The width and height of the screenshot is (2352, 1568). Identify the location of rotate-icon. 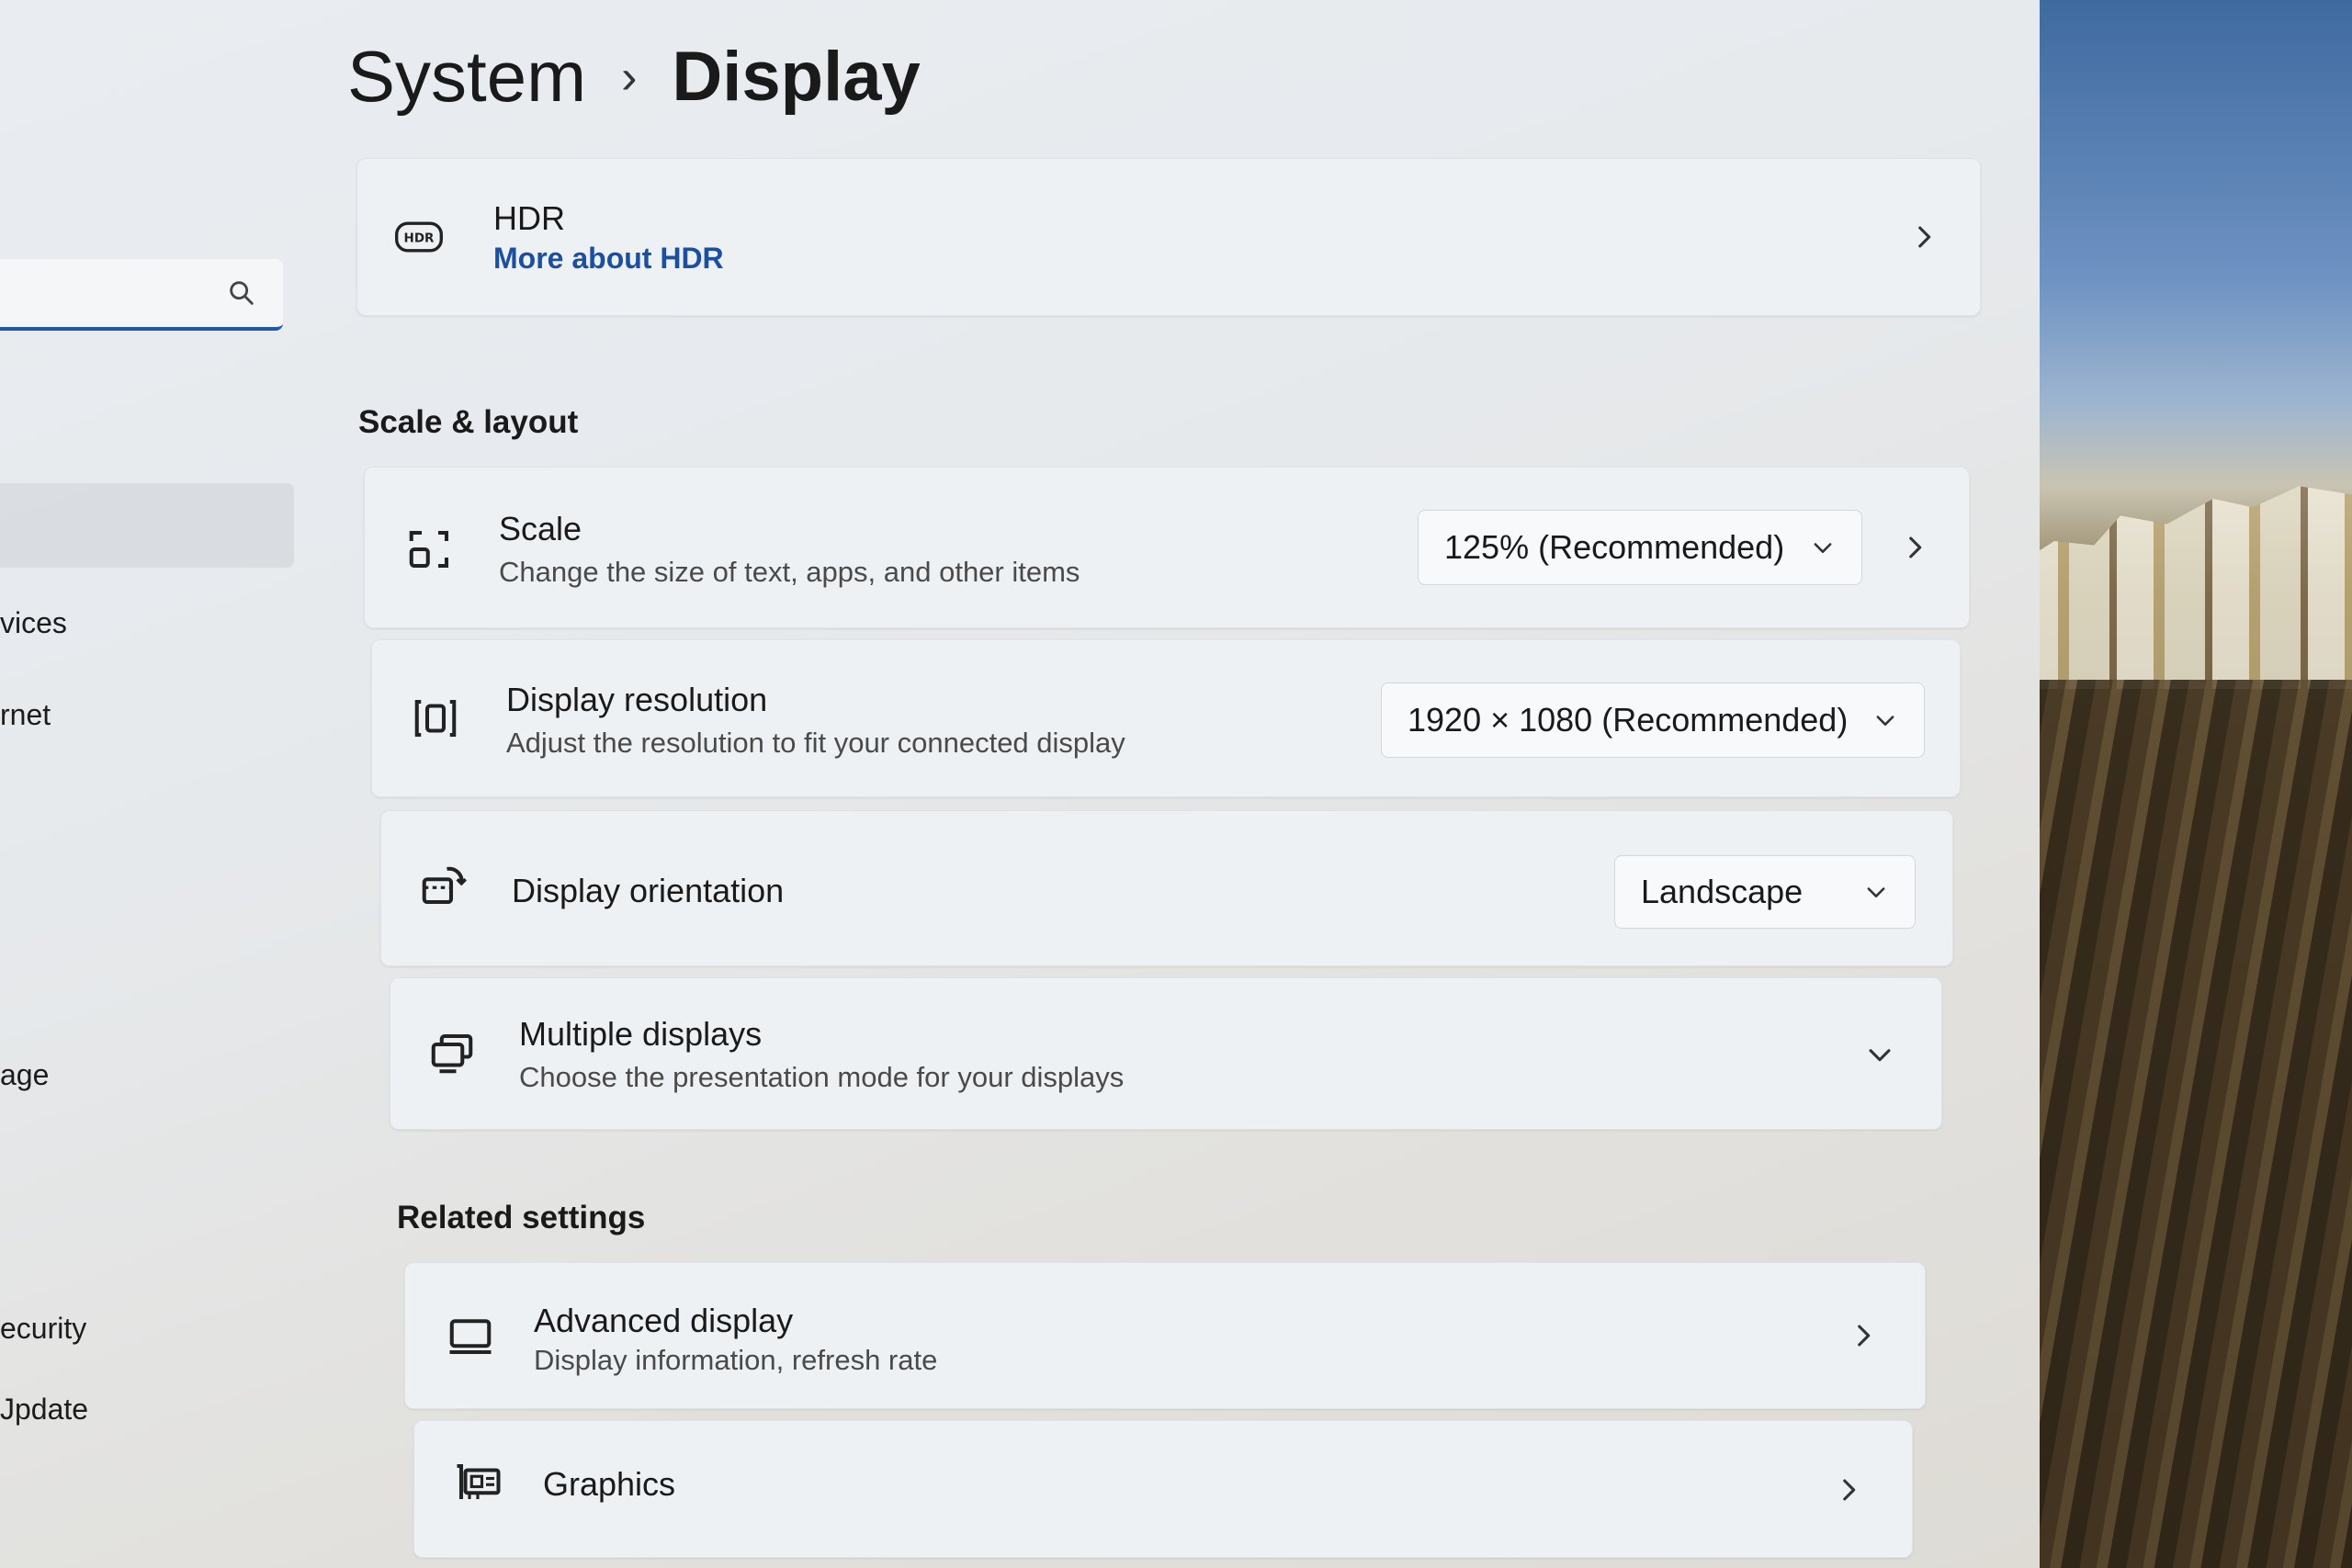
(445, 886).